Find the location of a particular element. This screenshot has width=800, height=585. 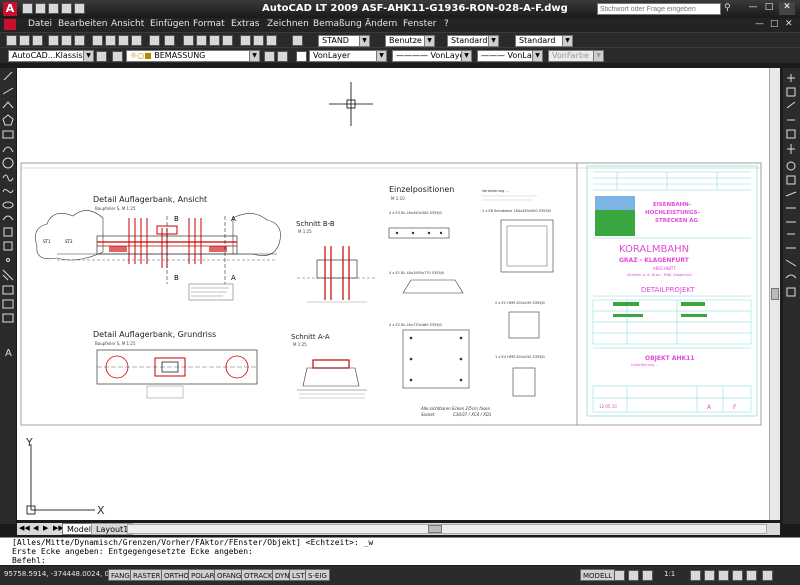

menu-extras: Extras is located at coordinates (245, 24).